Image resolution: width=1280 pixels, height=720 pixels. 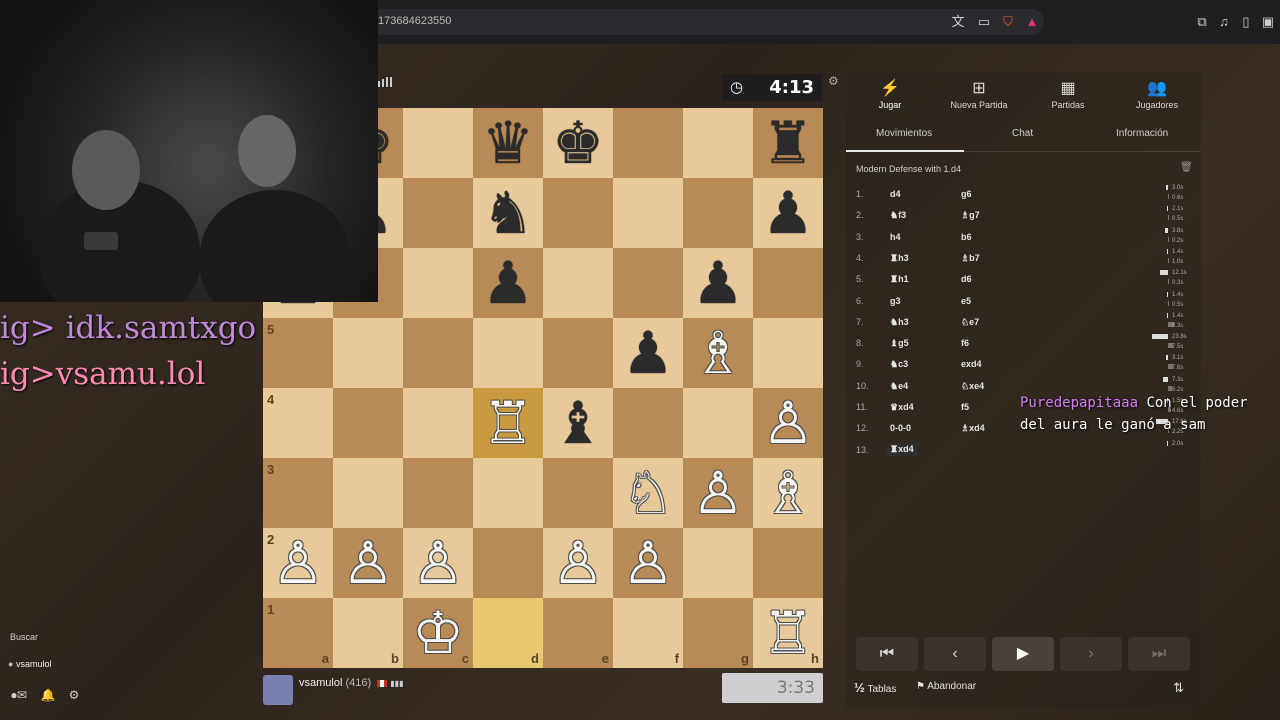 I want to click on play-button: ▶, so click(x=1023, y=654).